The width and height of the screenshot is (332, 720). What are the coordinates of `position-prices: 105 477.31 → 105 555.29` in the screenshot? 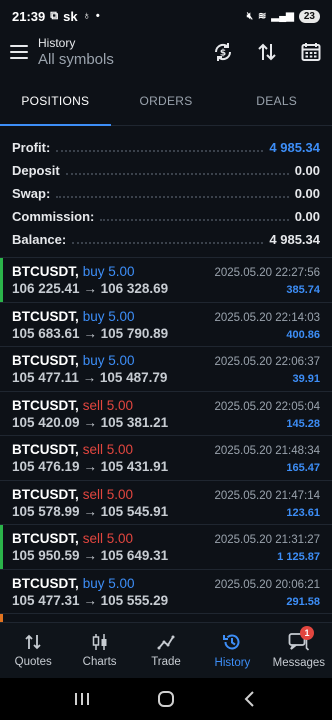 It's located at (90, 600).